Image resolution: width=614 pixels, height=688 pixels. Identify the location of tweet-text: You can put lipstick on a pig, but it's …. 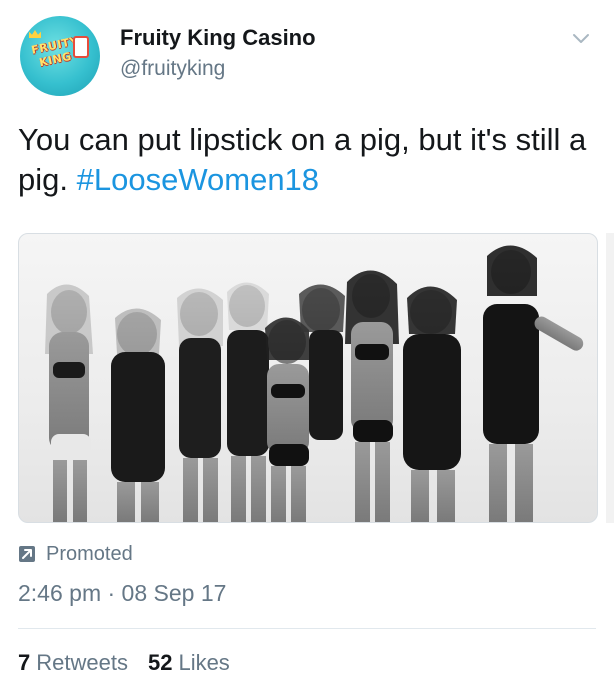
(308, 160).